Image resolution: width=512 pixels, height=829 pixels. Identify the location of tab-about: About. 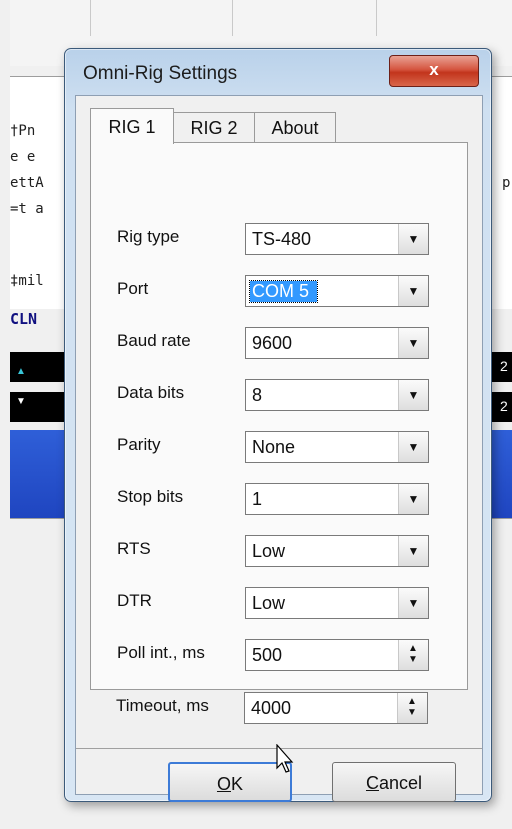
(295, 127).